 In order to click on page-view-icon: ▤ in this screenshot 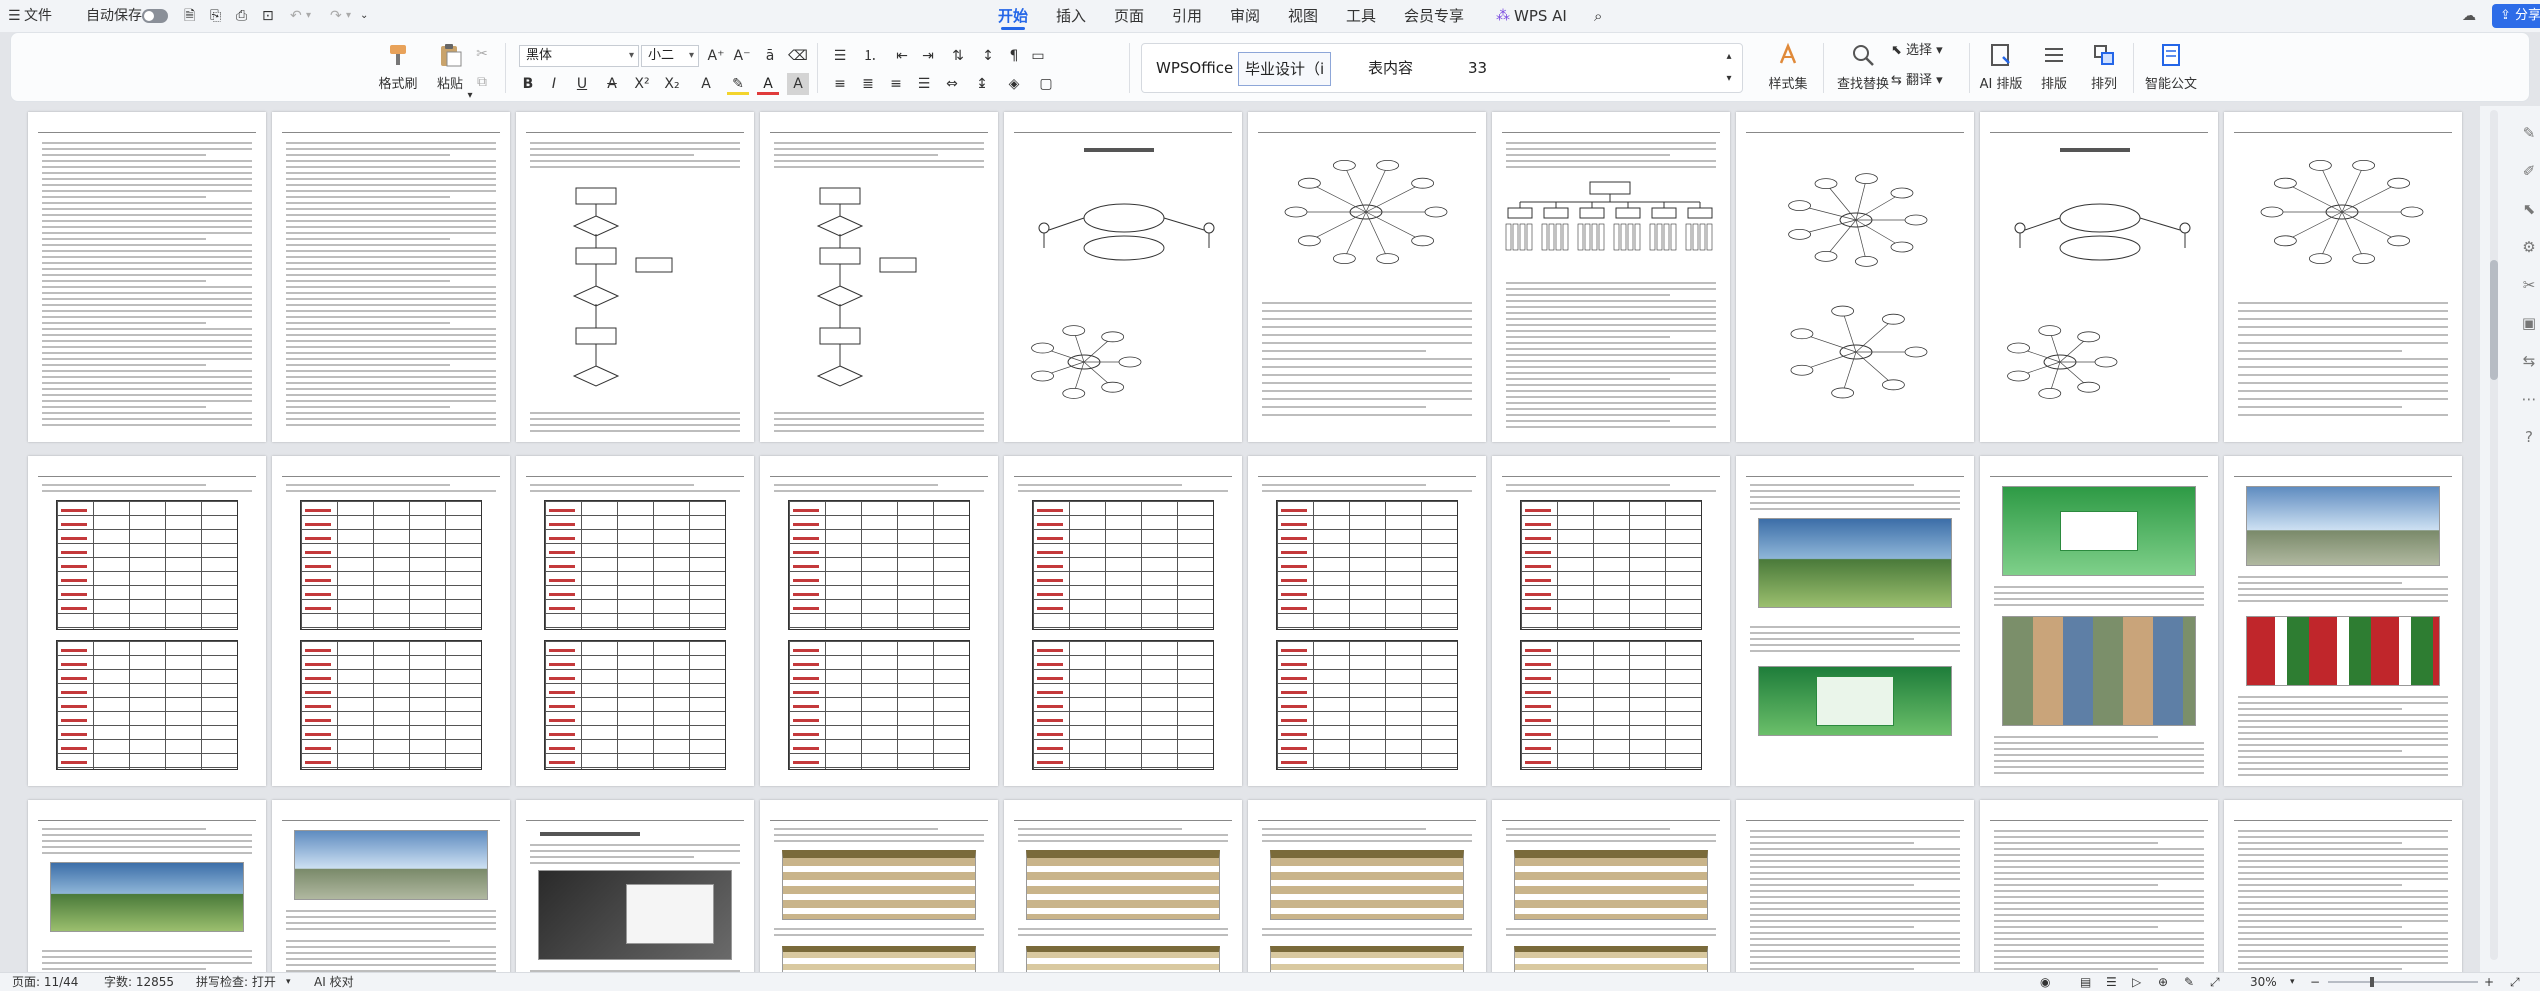, I will do `click(2085, 982)`.